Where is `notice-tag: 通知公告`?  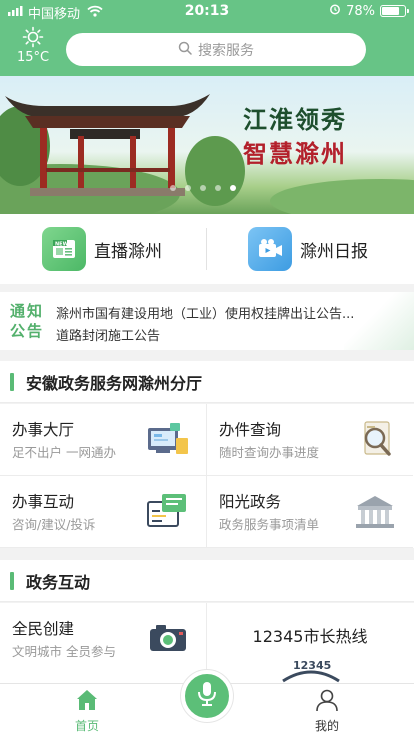
notice-tag: 通知公告 is located at coordinates (27, 321).